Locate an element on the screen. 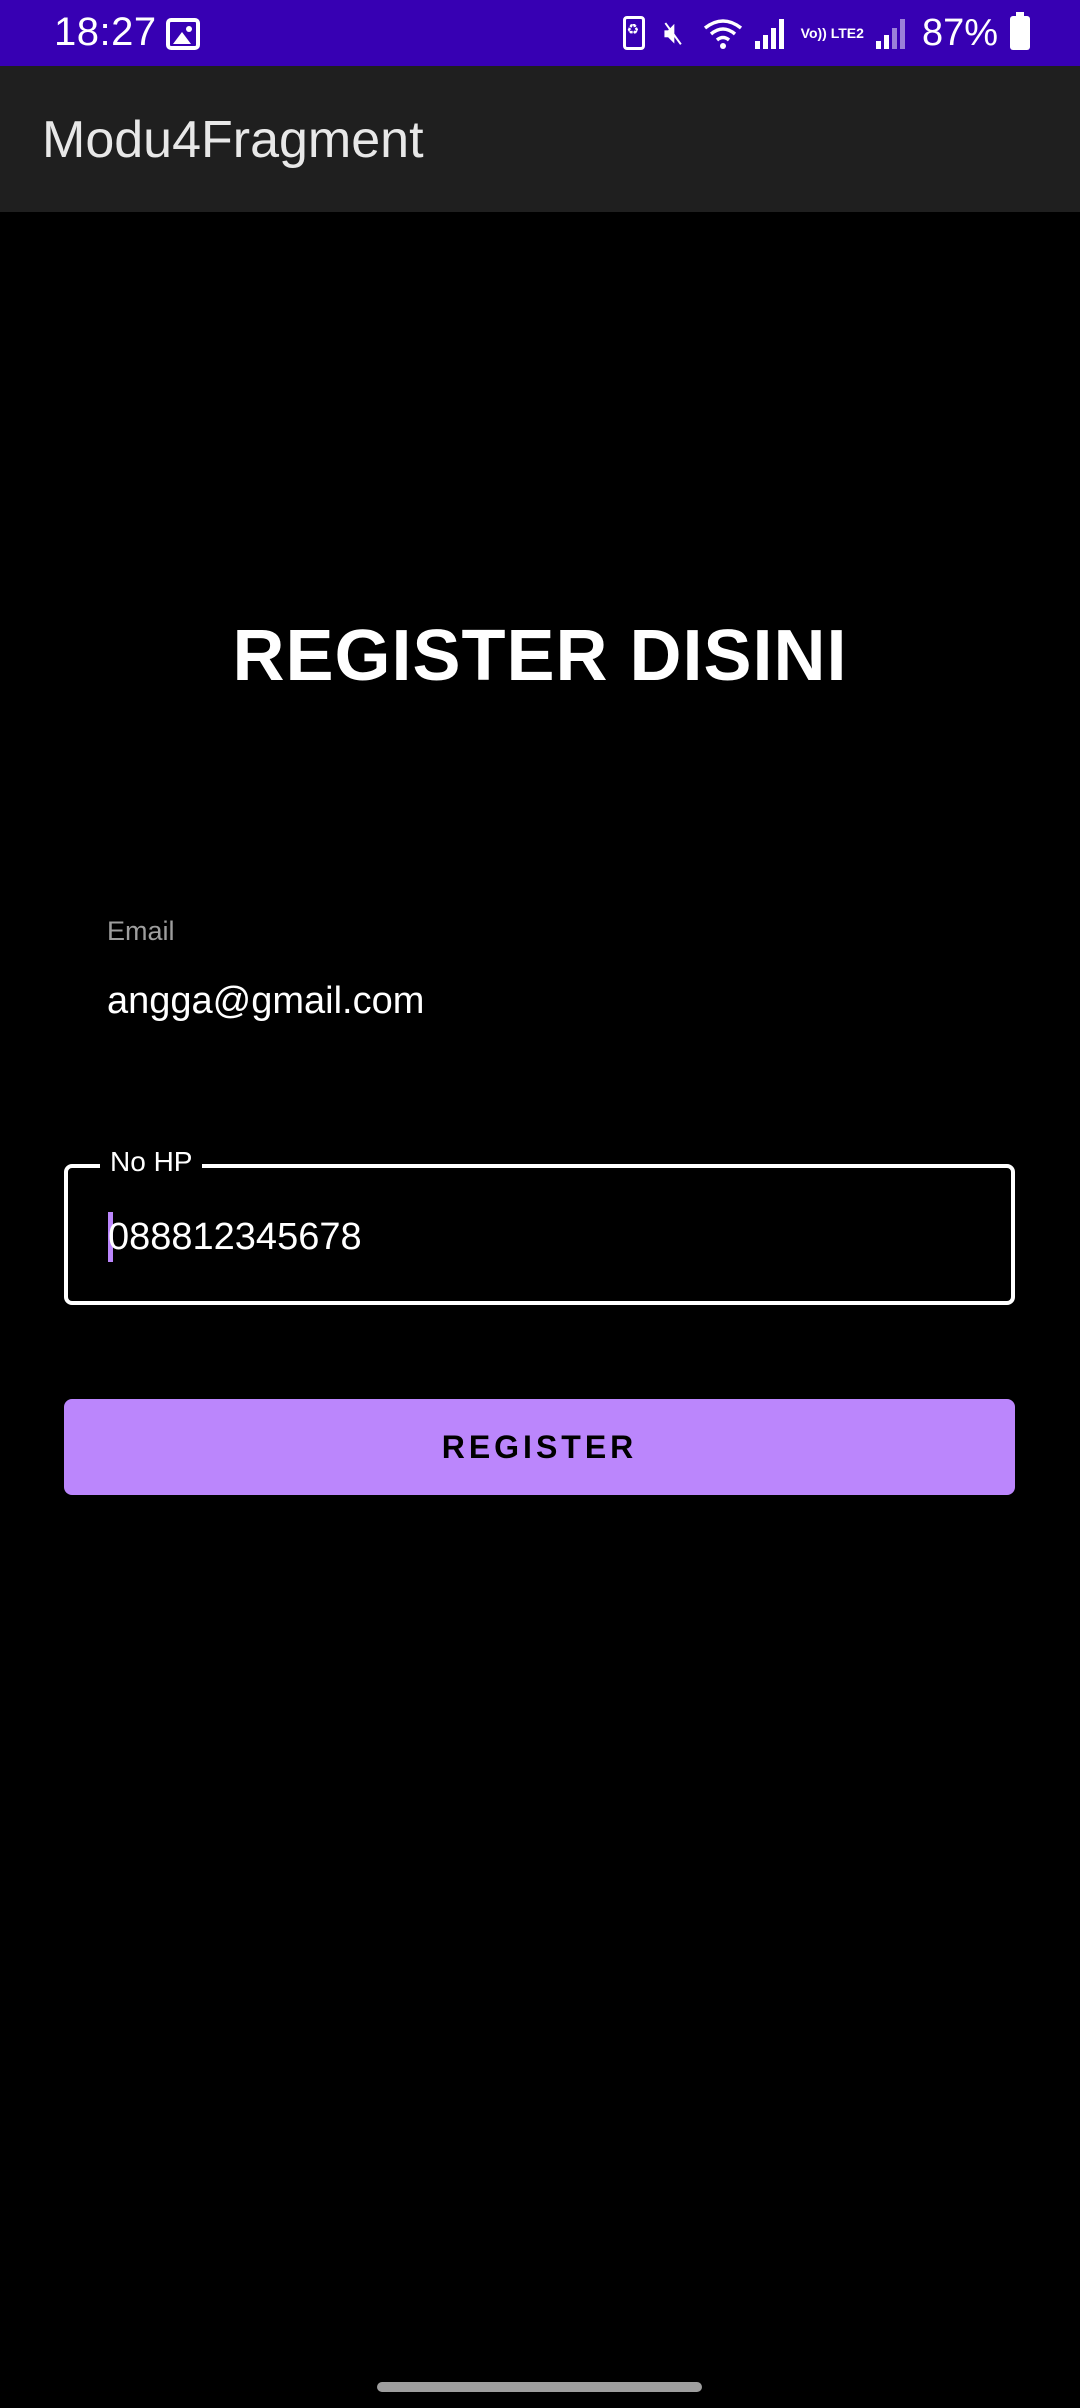 This screenshot has width=1080, height=2408. email-label: Email is located at coordinates (141, 931).